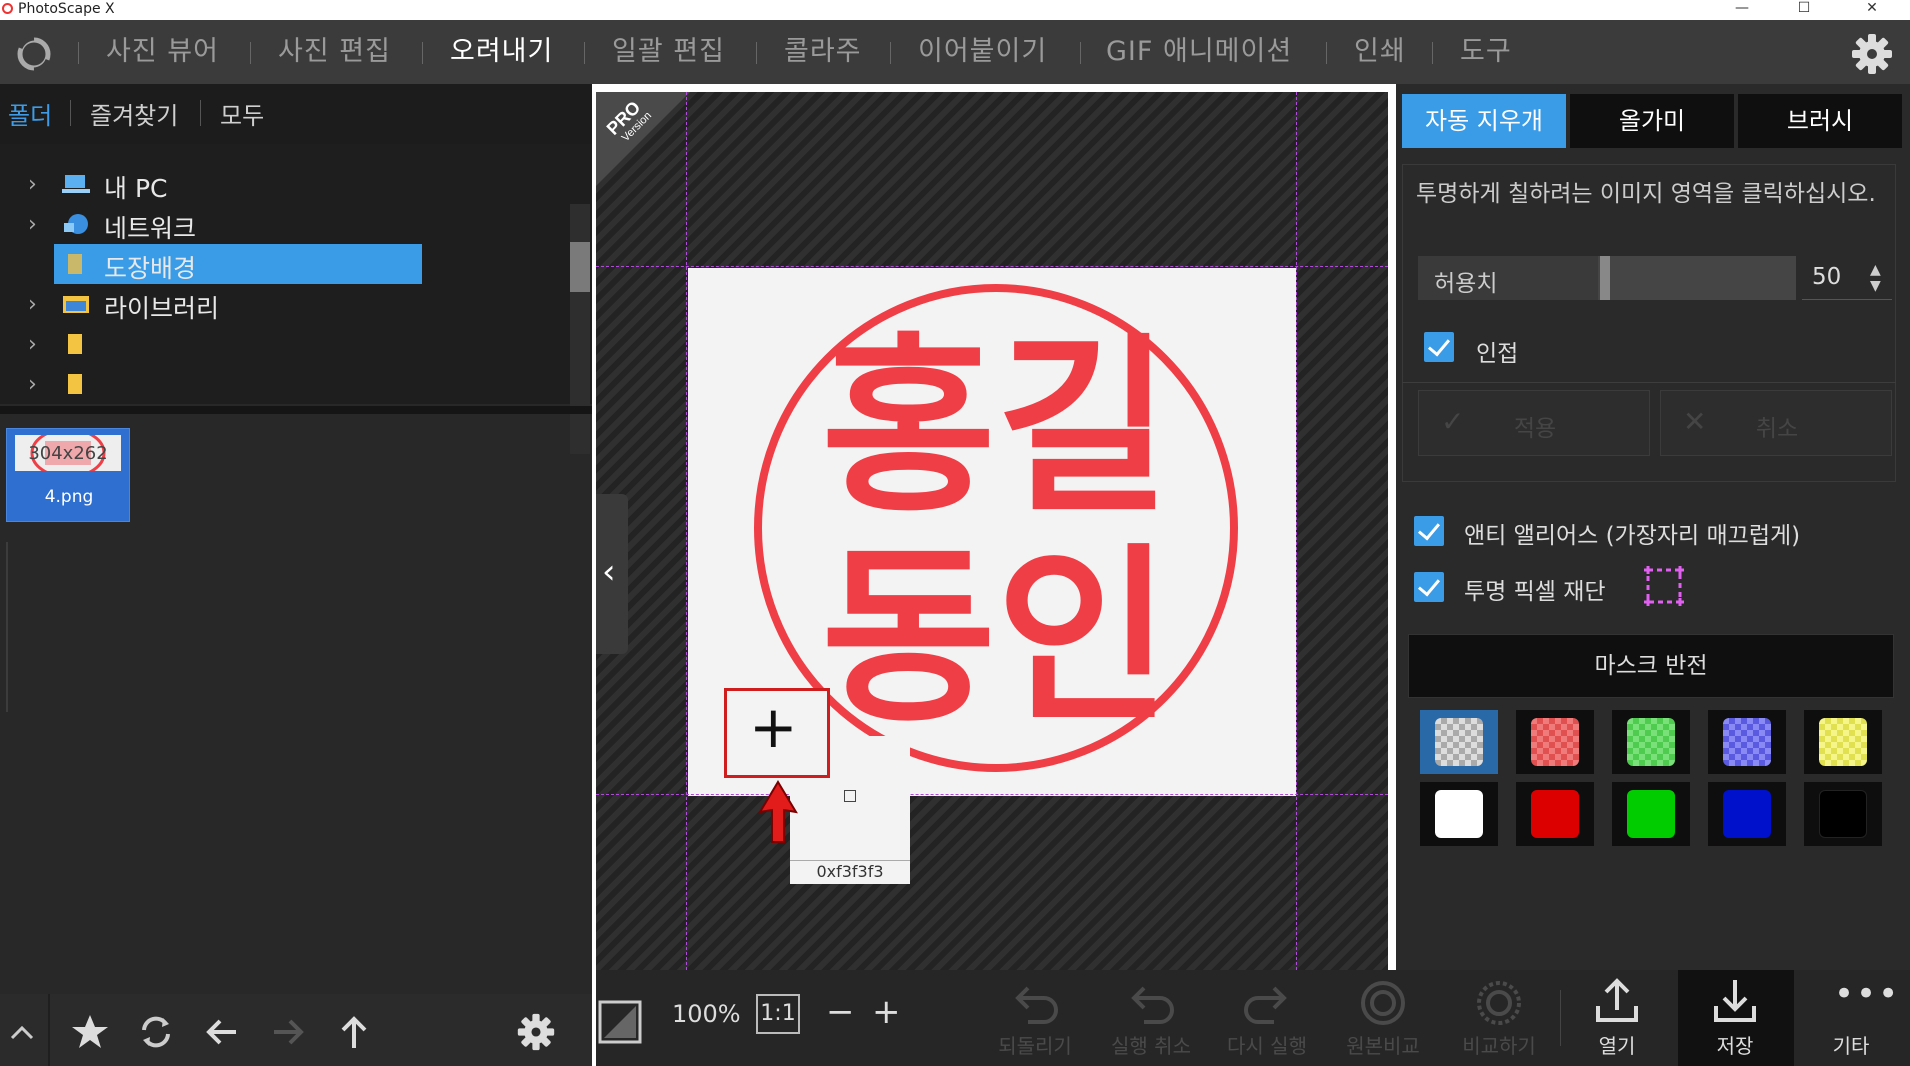 Image resolution: width=1910 pixels, height=1066 pixels. I want to click on menu-print: 인쇄, so click(1380, 52).